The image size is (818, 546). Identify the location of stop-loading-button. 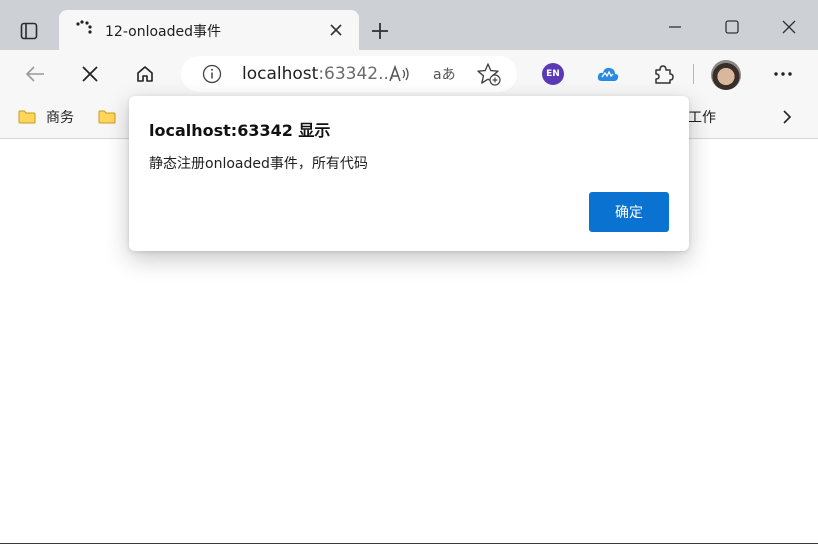
(90, 74).